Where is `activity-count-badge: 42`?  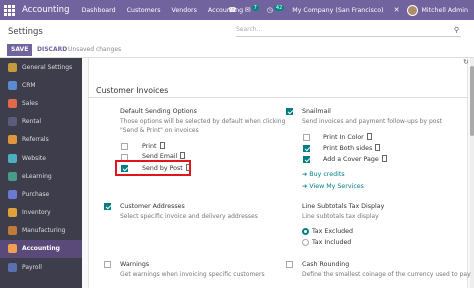
activity-count-badge: 42 is located at coordinates (279, 8).